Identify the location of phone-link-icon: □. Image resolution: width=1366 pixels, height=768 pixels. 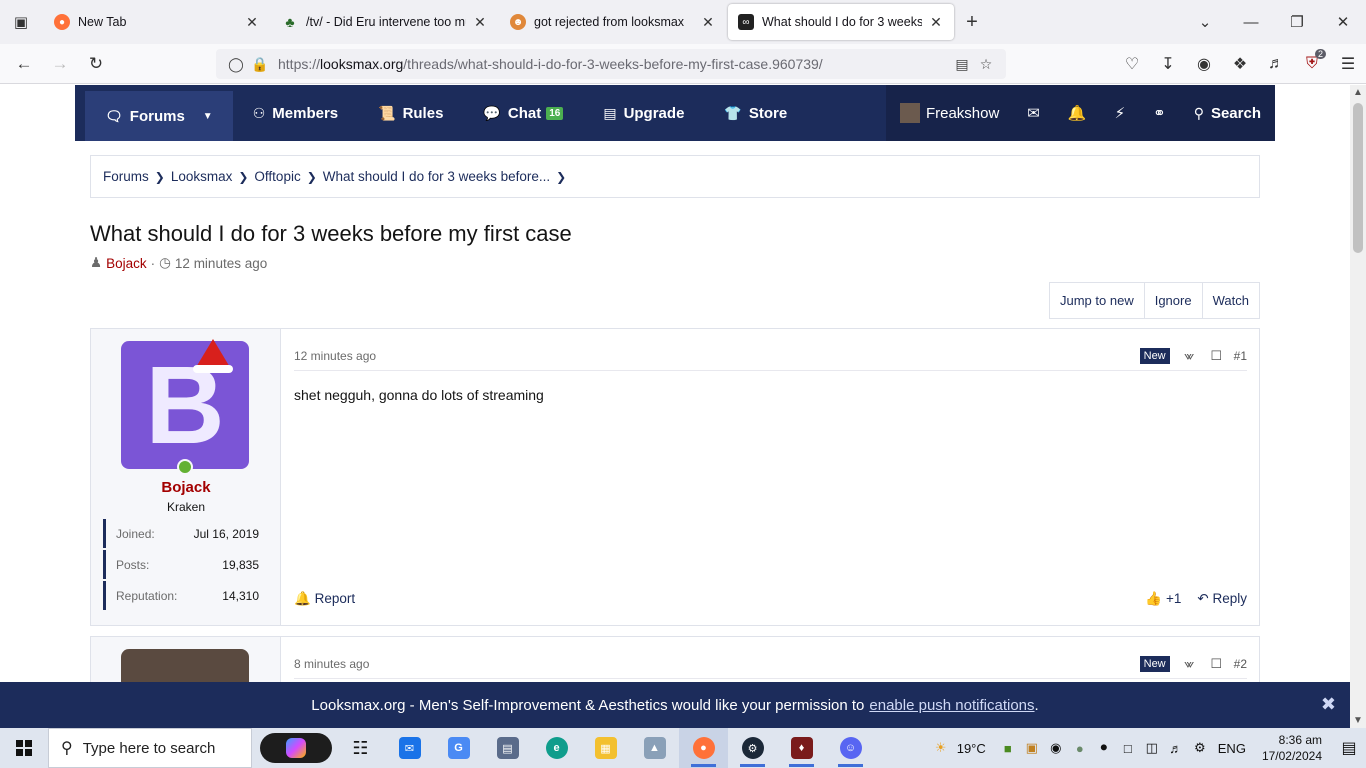
(1128, 748).